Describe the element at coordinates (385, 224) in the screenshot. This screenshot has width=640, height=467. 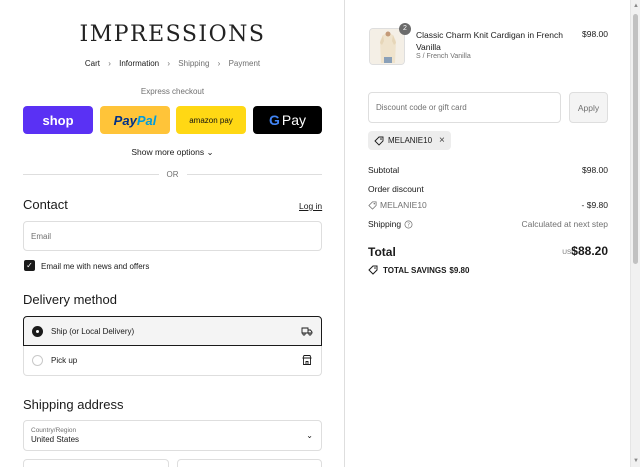
I see `shipping-label: Shipping` at that location.